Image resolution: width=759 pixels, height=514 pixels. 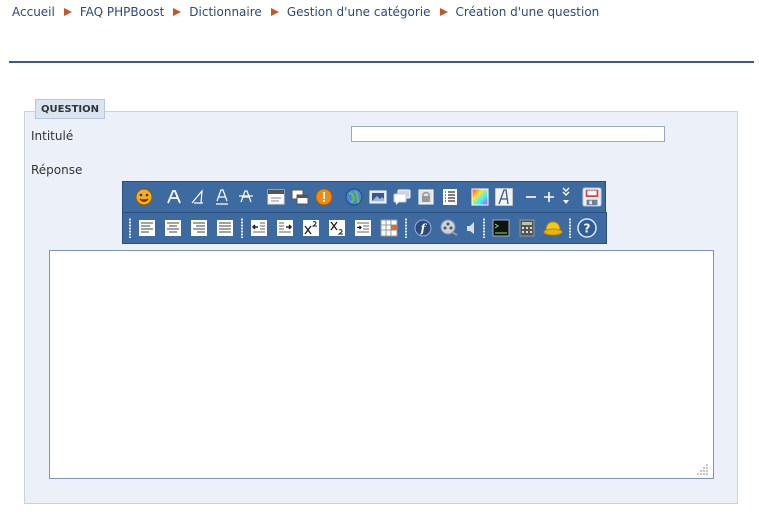 I want to click on save-icon, so click(x=592, y=197).